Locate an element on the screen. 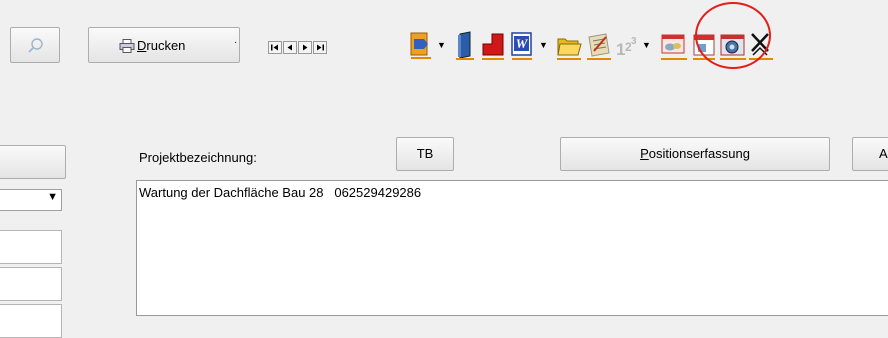 The image size is (888, 338). export-dropdown-arrow: ▼ is located at coordinates (441, 45).